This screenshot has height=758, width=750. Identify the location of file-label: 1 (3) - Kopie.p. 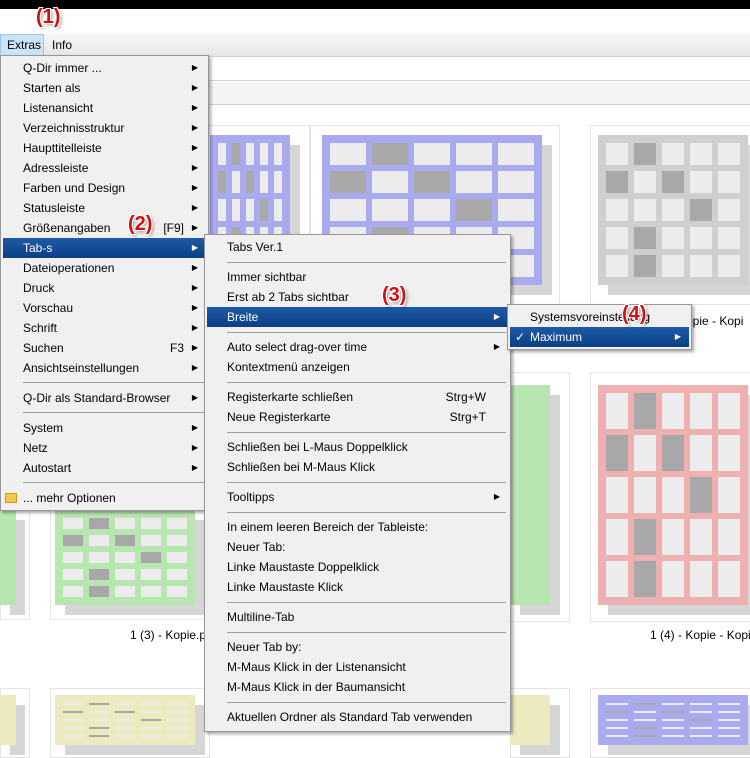
(168, 635).